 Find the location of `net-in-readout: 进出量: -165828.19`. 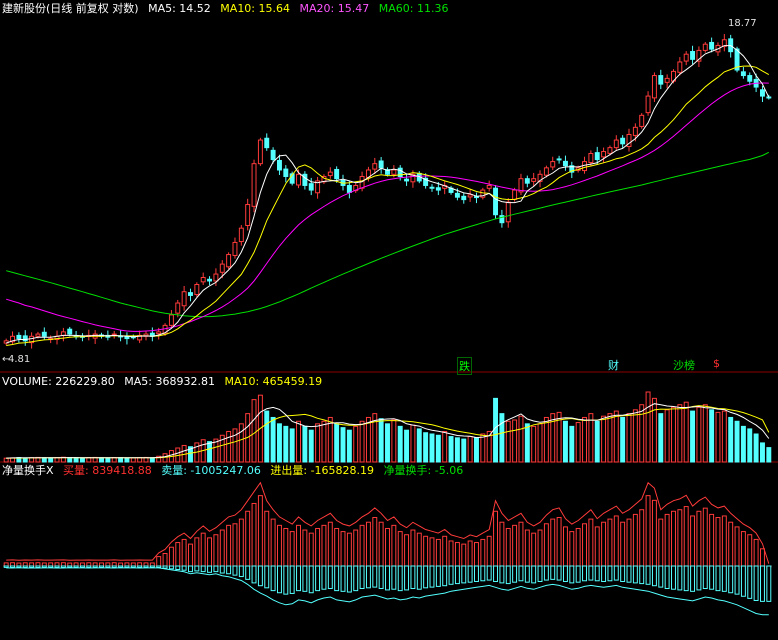

net-in-readout: 进出量: -165828.19 is located at coordinates (322, 470).